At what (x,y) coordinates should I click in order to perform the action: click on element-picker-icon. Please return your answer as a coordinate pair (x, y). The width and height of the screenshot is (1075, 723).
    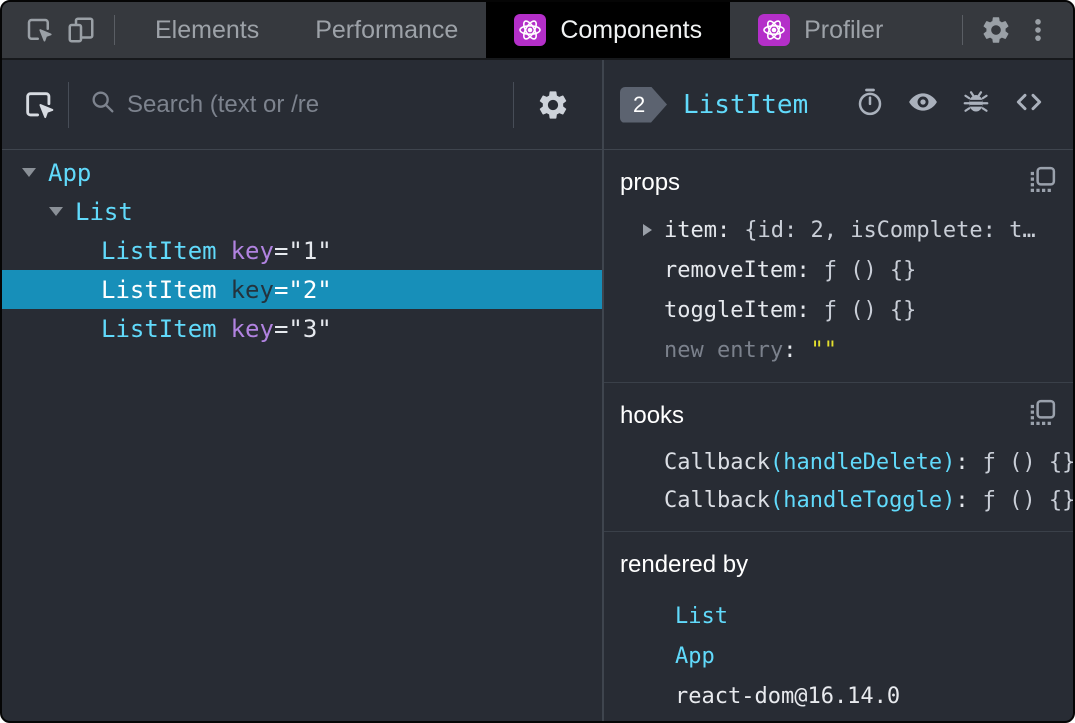
    Looking at the image, I should click on (39, 105).